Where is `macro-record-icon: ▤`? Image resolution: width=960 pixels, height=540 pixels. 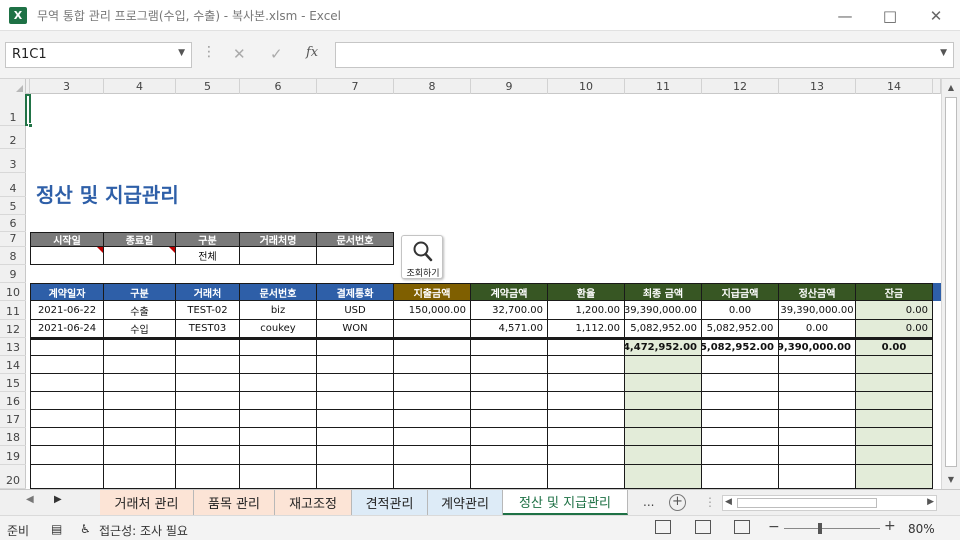
macro-record-icon: ▤ is located at coordinates (56, 529).